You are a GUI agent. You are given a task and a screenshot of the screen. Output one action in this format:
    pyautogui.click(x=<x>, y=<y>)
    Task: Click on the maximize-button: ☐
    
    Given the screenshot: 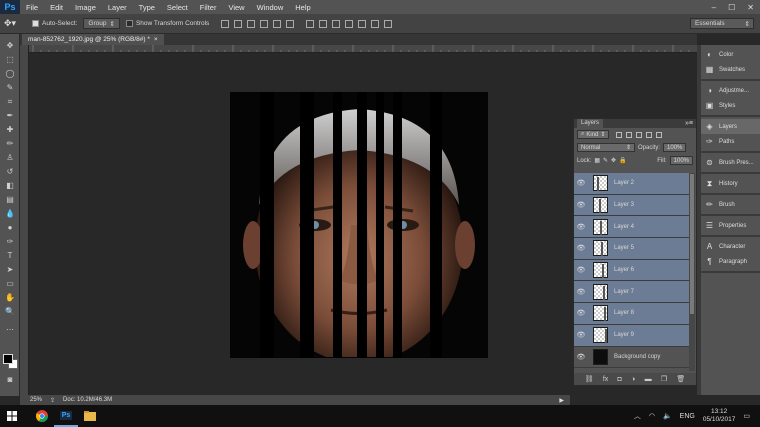 What is the action you would take?
    pyautogui.click(x=731, y=7)
    